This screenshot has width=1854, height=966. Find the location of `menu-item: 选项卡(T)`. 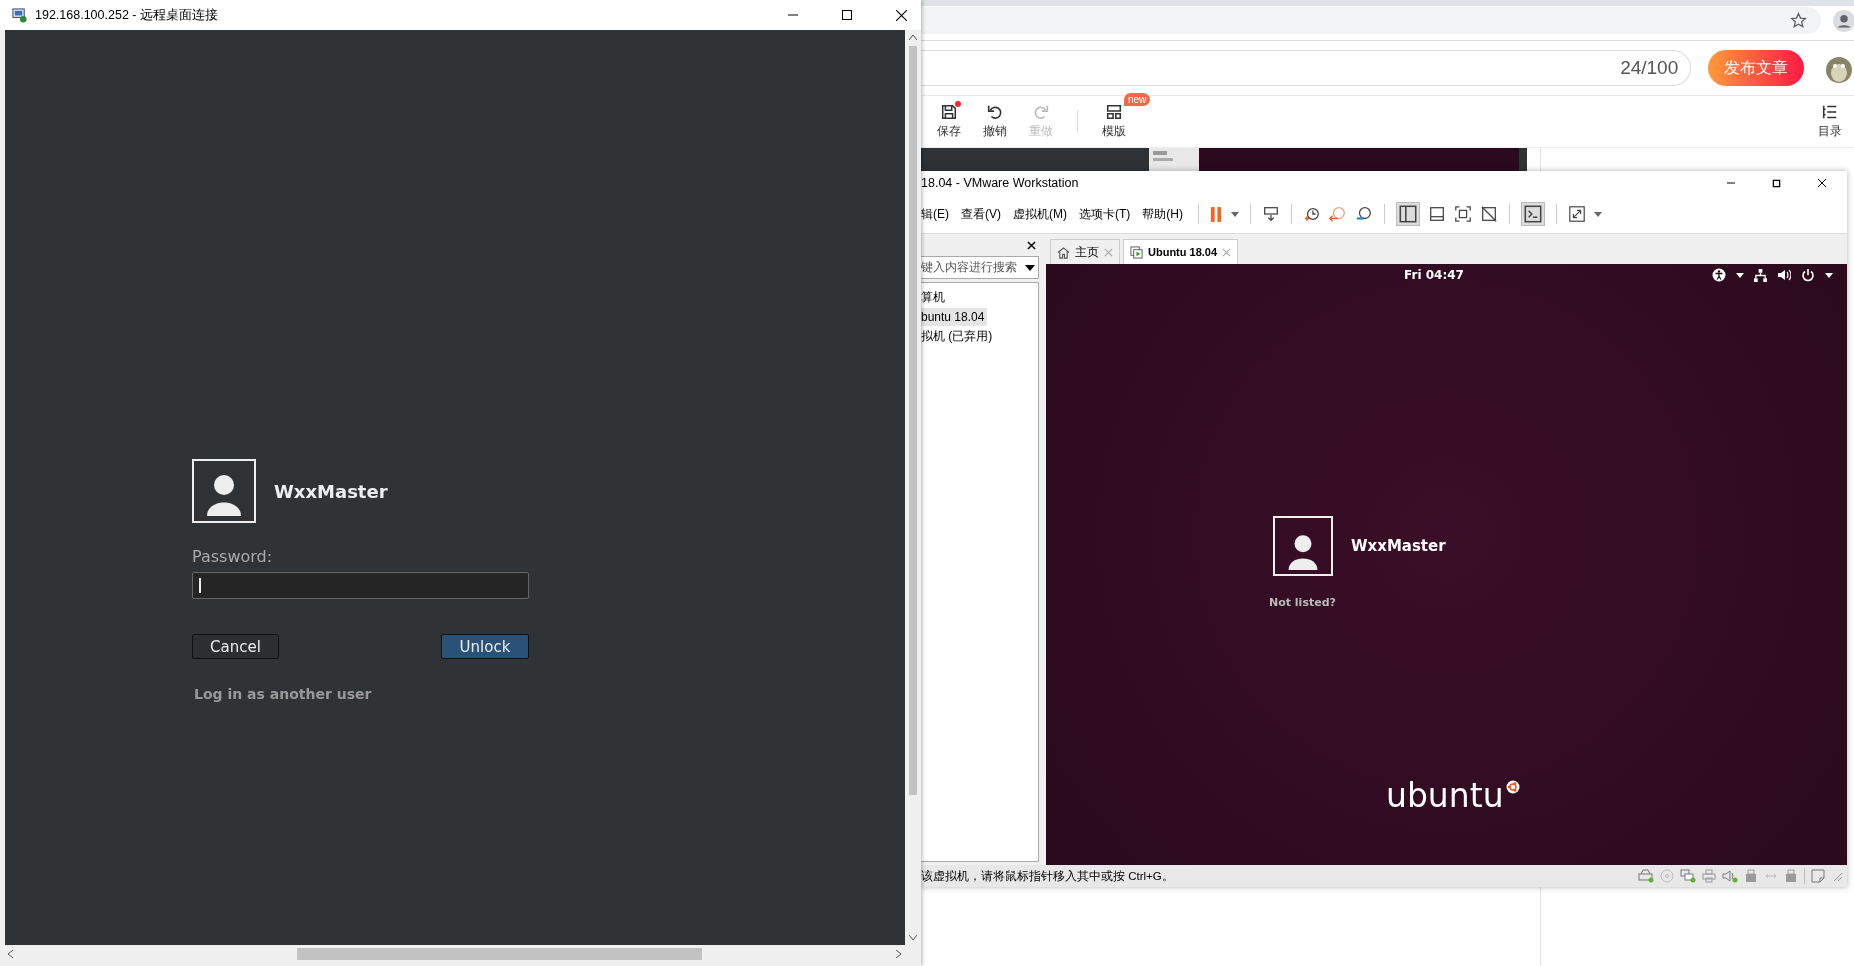

menu-item: 选项卡(T) is located at coordinates (1105, 214).